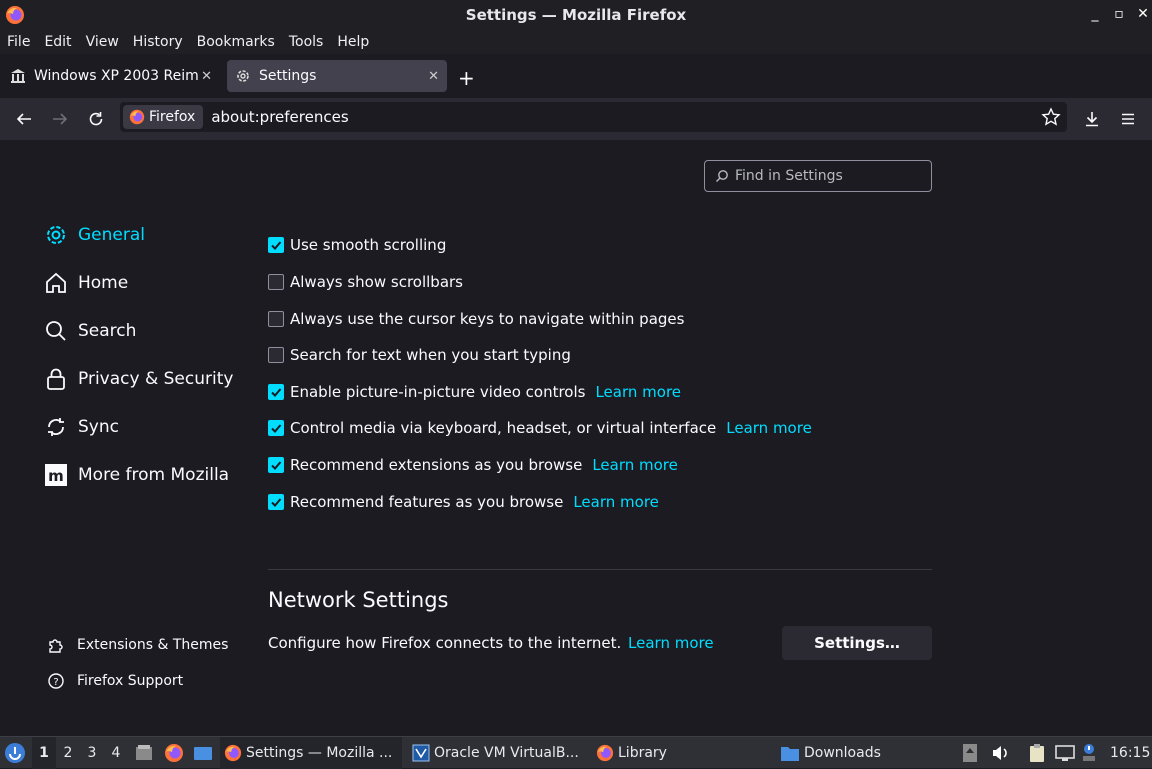 This screenshot has width=1152, height=769. Describe the element at coordinates (57, 42) in the screenshot. I see `menu-edit: Edit` at that location.